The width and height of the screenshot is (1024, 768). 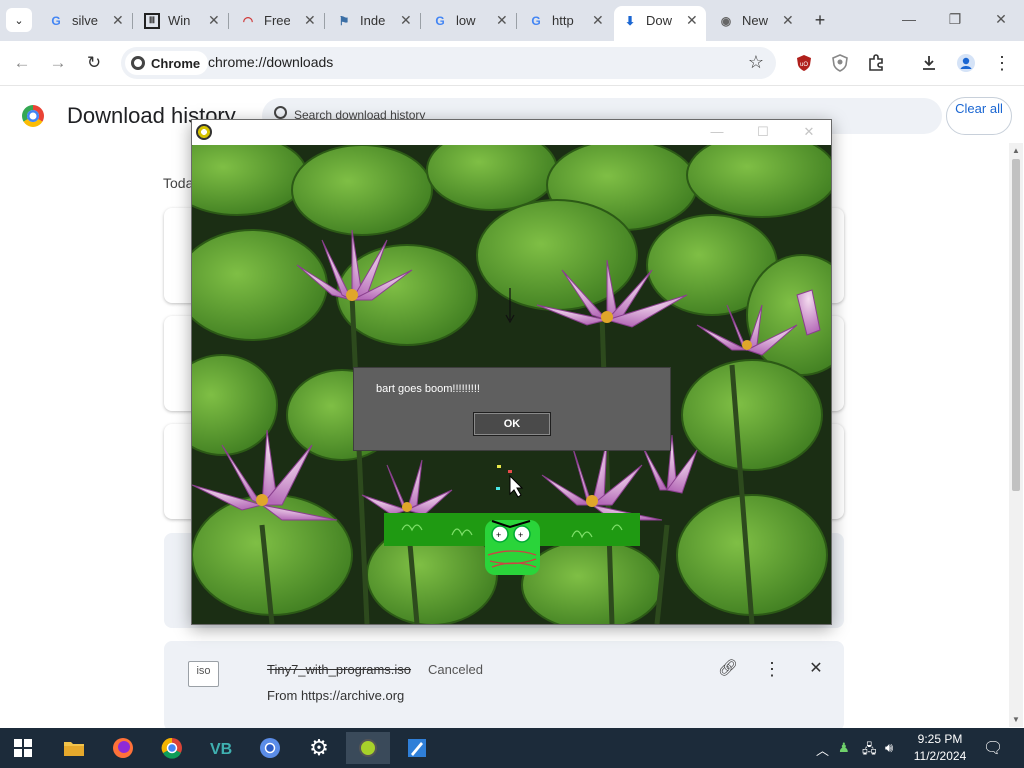 I want to click on windows-start-icon, so click(x=23, y=748).